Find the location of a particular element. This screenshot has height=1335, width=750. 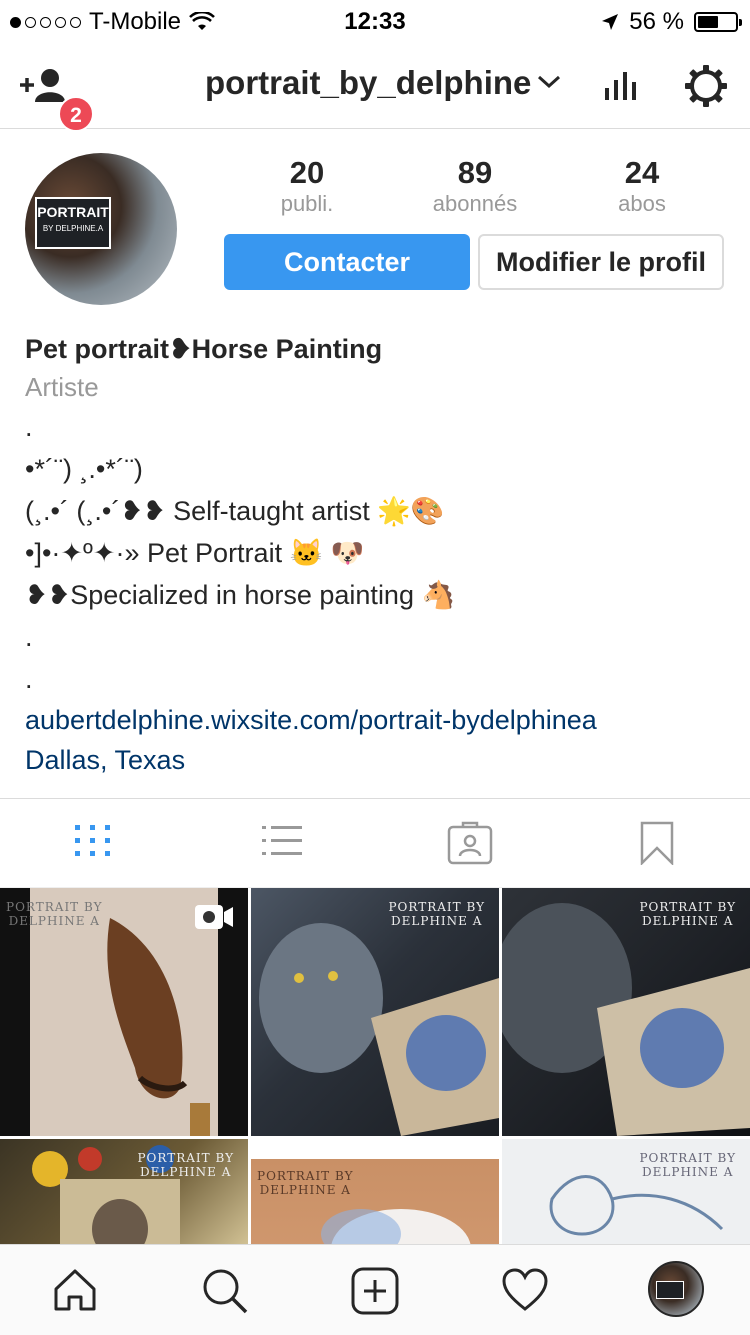

status-right-group: 56 % is located at coordinates (671, 22).